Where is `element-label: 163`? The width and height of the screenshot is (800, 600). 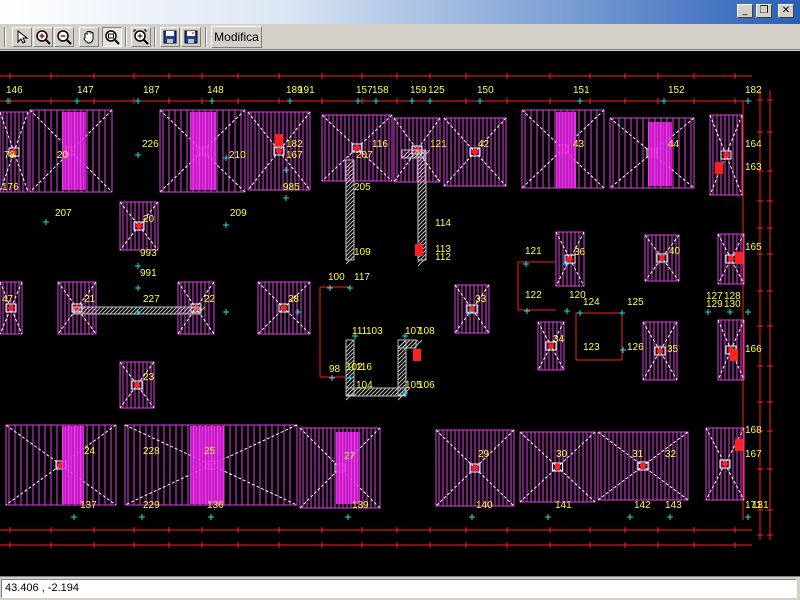 element-label: 163 is located at coordinates (753, 167).